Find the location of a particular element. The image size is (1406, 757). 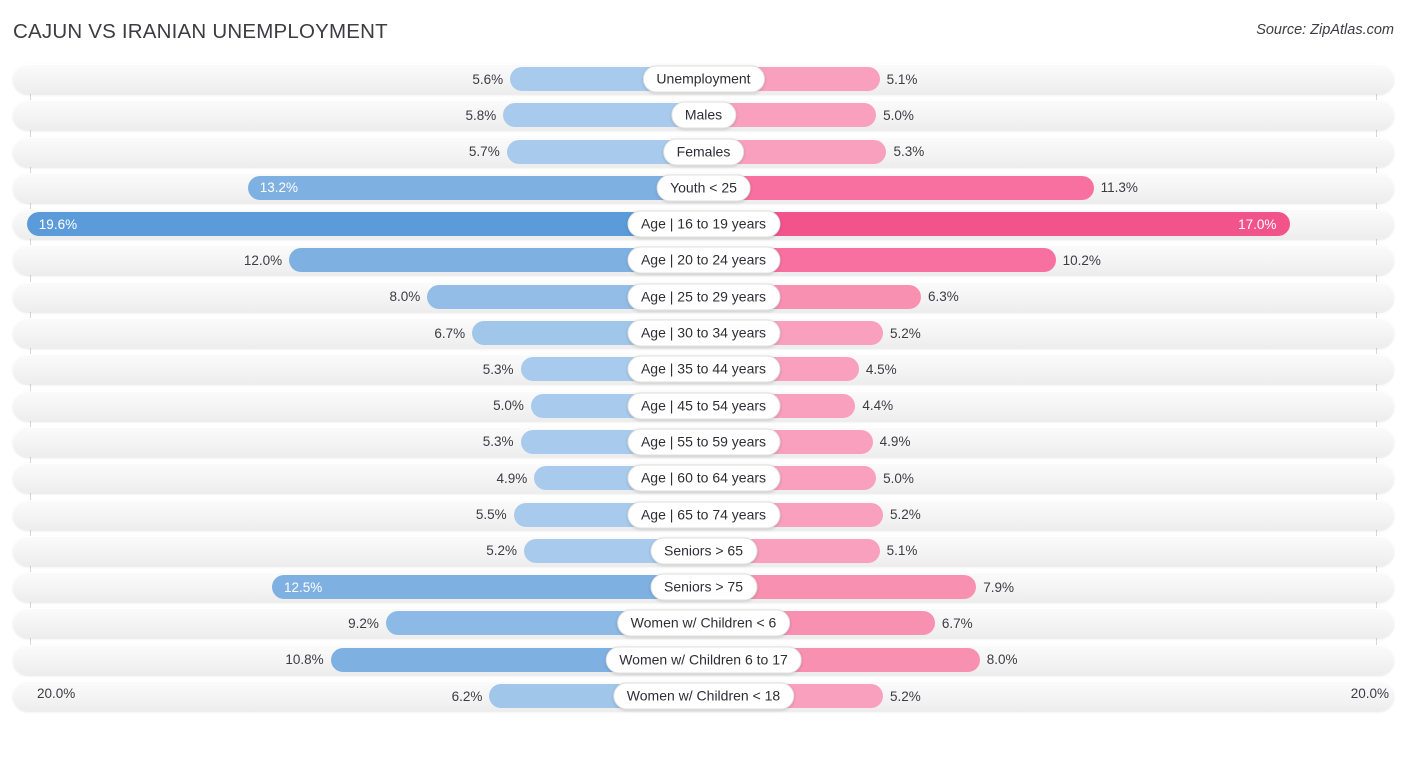

bar-value-iranian: 8.0% is located at coordinates (1002, 660).